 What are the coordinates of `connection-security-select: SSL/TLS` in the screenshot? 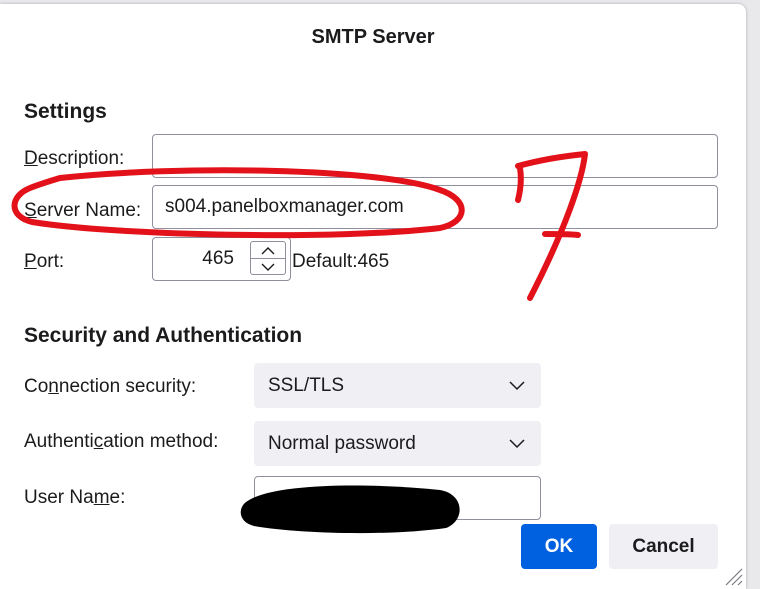 It's located at (397, 385).